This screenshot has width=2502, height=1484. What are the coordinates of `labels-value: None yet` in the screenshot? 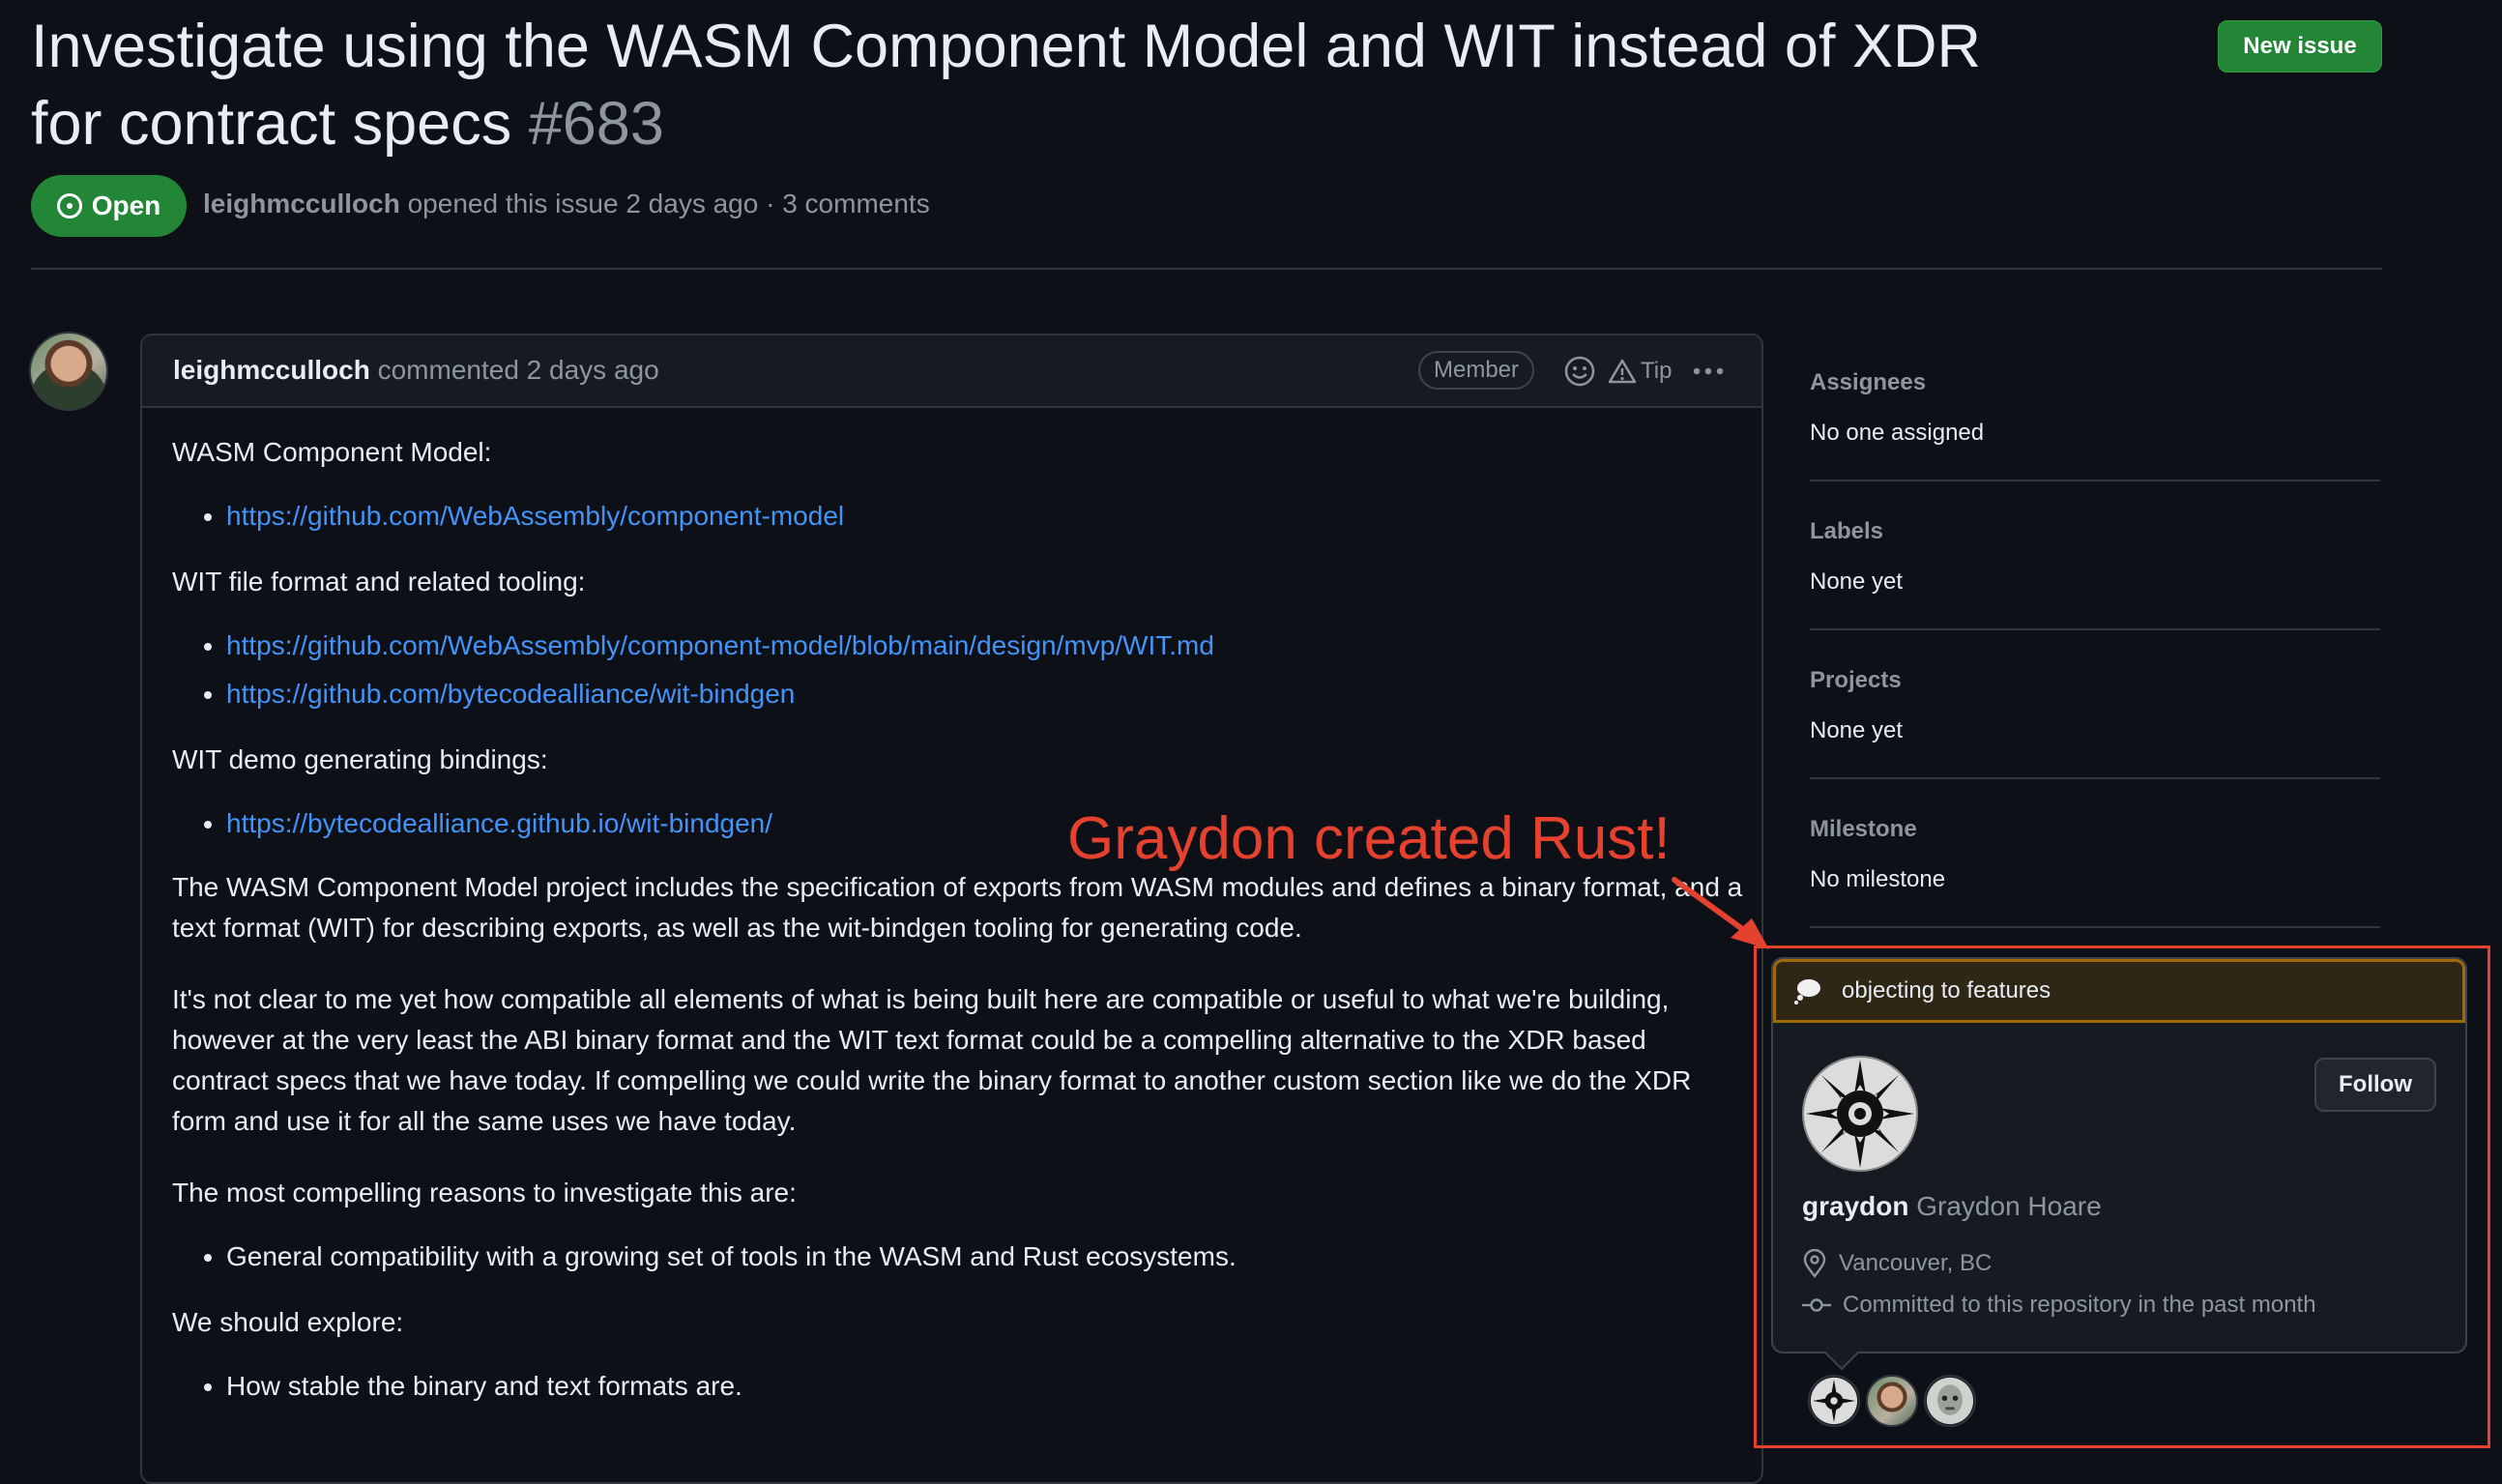 It's located at (1857, 581).